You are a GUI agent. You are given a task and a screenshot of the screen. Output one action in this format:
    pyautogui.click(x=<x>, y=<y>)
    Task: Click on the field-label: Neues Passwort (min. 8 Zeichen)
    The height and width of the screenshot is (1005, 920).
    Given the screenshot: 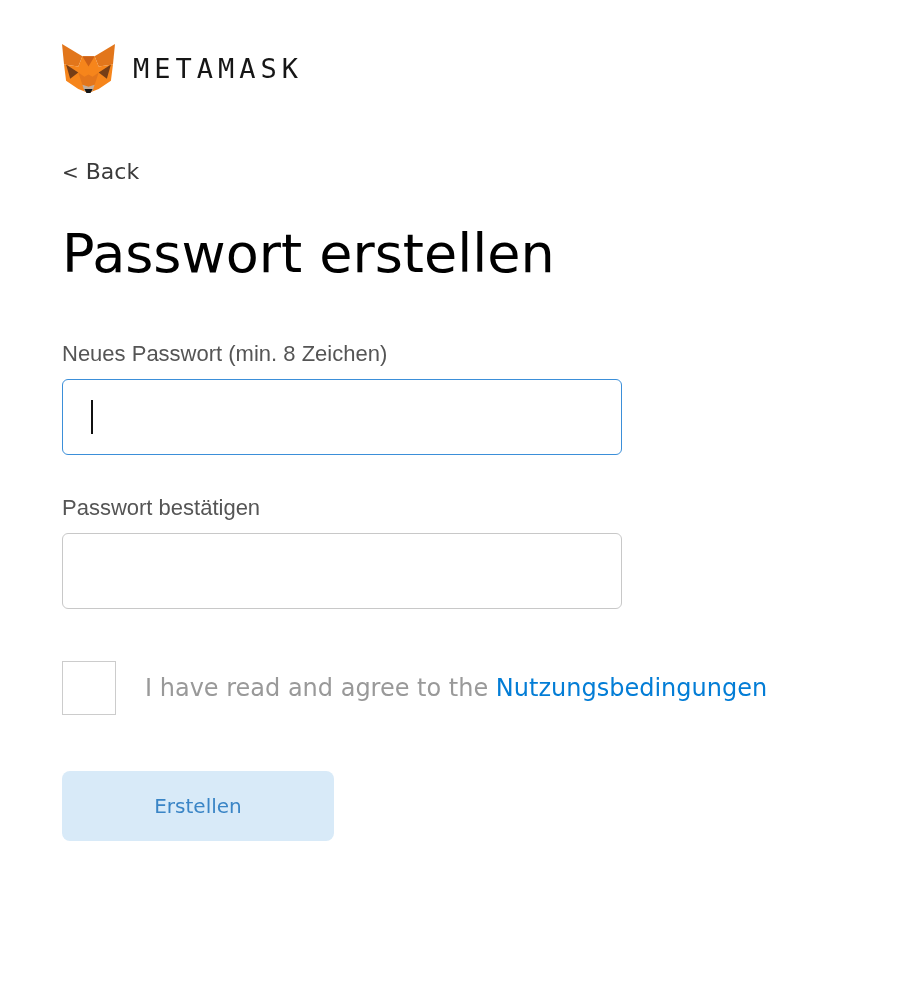 What is the action you would take?
    pyautogui.click(x=225, y=353)
    